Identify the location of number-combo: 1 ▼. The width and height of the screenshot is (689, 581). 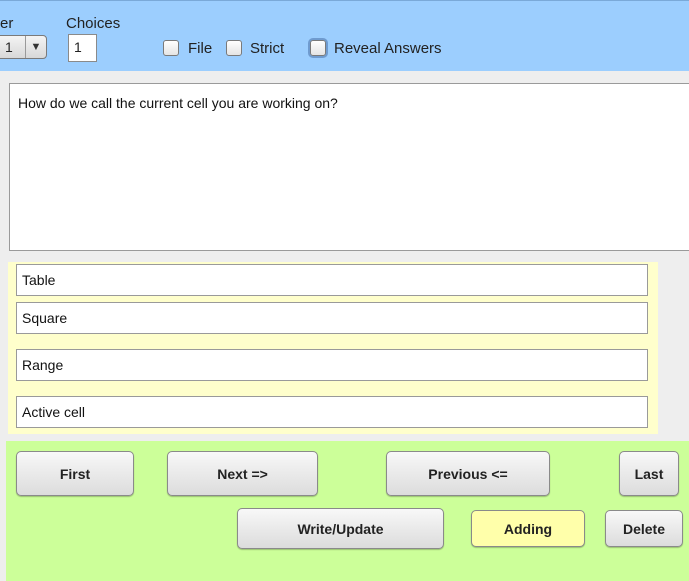
(23, 47).